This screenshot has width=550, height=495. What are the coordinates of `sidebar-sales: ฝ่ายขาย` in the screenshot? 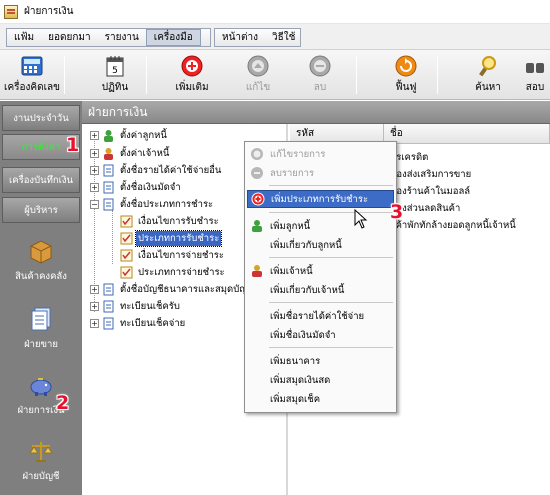 It's located at (41, 328).